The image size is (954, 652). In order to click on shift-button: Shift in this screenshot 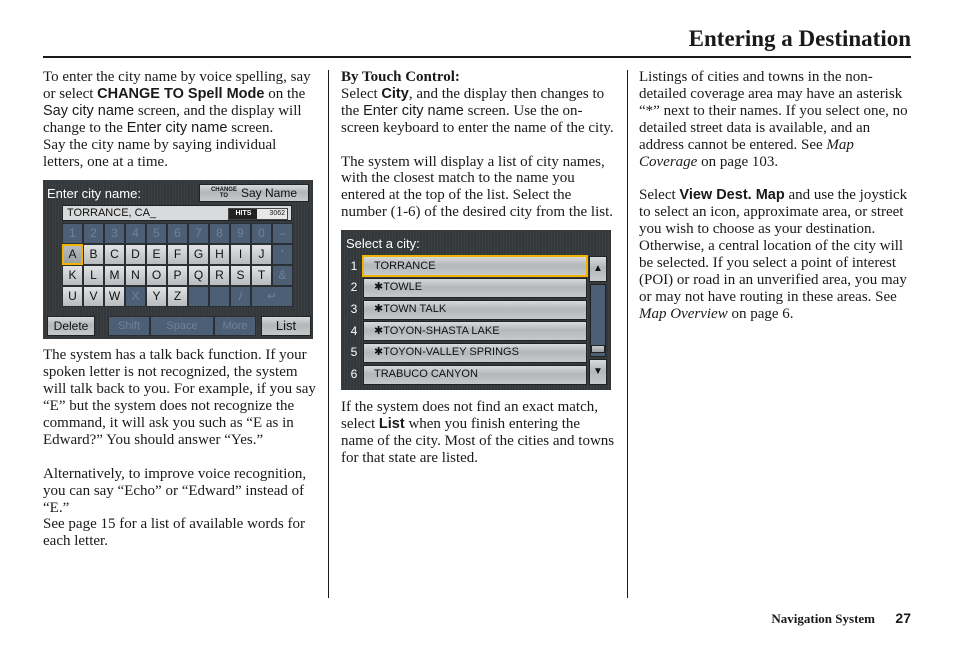, I will do `click(129, 326)`.